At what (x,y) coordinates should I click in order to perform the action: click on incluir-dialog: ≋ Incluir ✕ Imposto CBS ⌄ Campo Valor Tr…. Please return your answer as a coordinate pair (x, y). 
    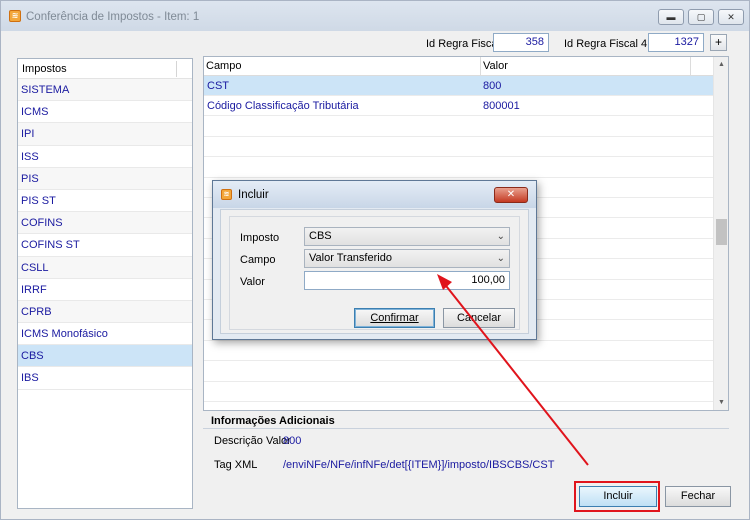
    Looking at the image, I should click on (374, 260).